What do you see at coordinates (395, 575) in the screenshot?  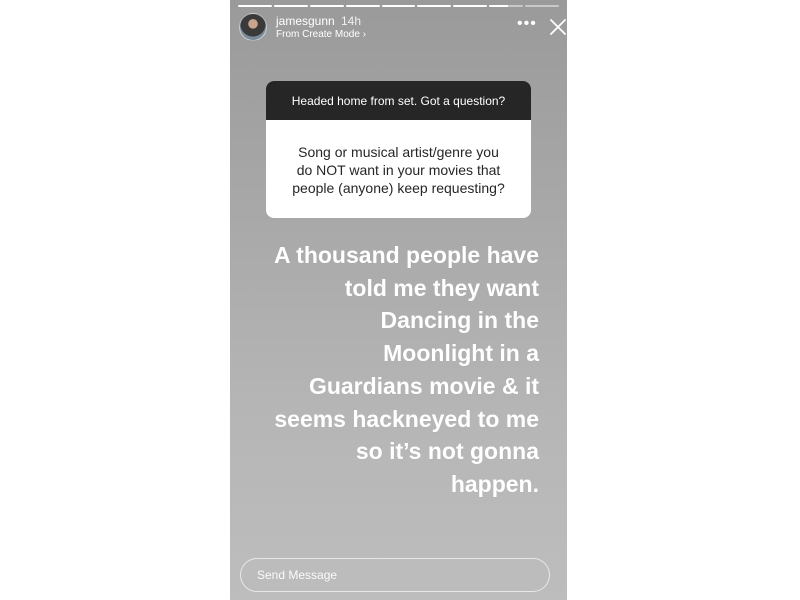 I see `send-message-input: Send Message` at bounding box center [395, 575].